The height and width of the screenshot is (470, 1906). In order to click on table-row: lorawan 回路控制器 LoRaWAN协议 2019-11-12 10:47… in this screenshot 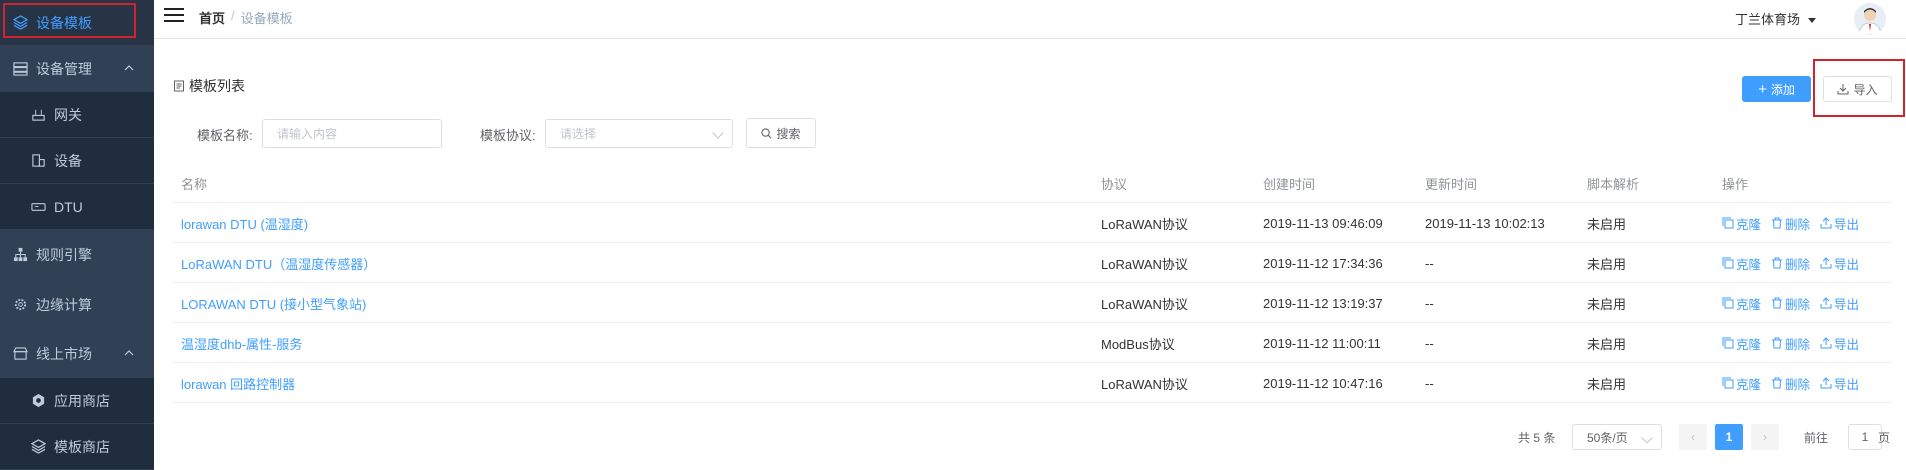, I will do `click(1032, 383)`.